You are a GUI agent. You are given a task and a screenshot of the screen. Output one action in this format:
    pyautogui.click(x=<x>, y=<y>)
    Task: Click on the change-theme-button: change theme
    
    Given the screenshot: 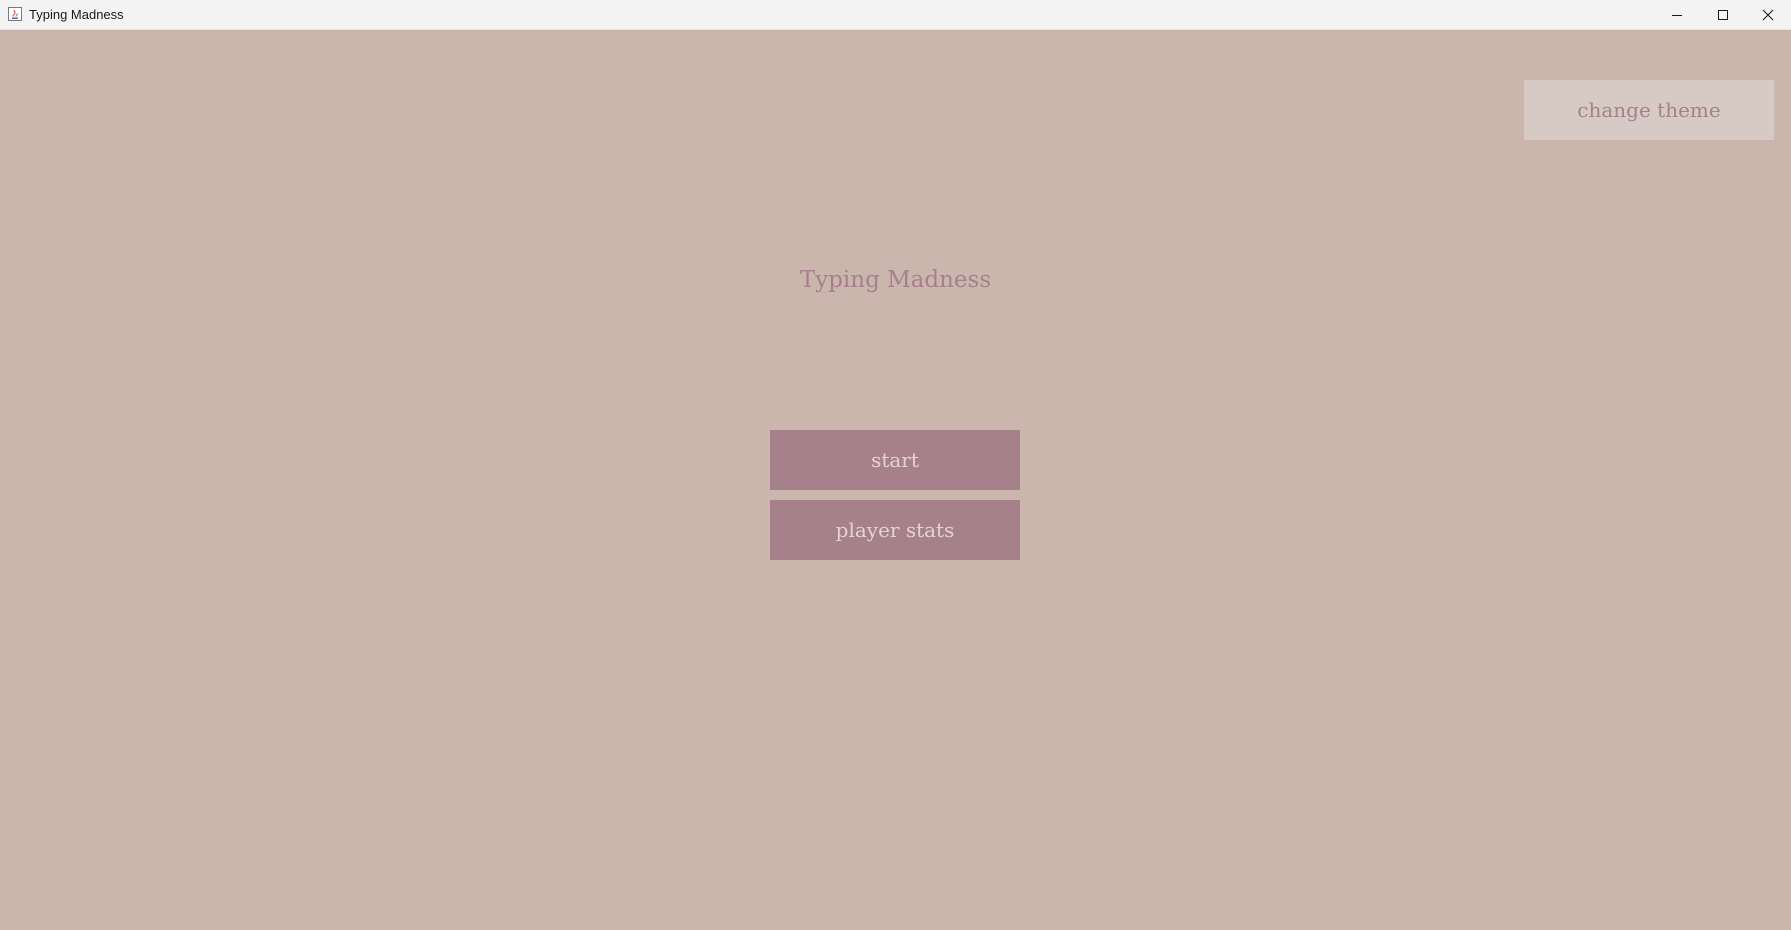 What is the action you would take?
    pyautogui.click(x=1649, y=110)
    